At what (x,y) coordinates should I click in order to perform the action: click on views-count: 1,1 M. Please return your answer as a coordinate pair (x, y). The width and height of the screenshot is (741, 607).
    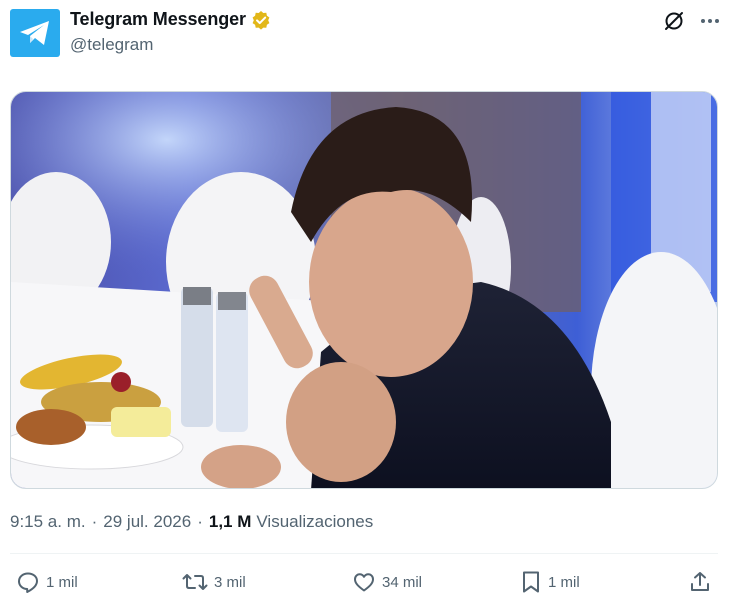
    Looking at the image, I should click on (230, 521).